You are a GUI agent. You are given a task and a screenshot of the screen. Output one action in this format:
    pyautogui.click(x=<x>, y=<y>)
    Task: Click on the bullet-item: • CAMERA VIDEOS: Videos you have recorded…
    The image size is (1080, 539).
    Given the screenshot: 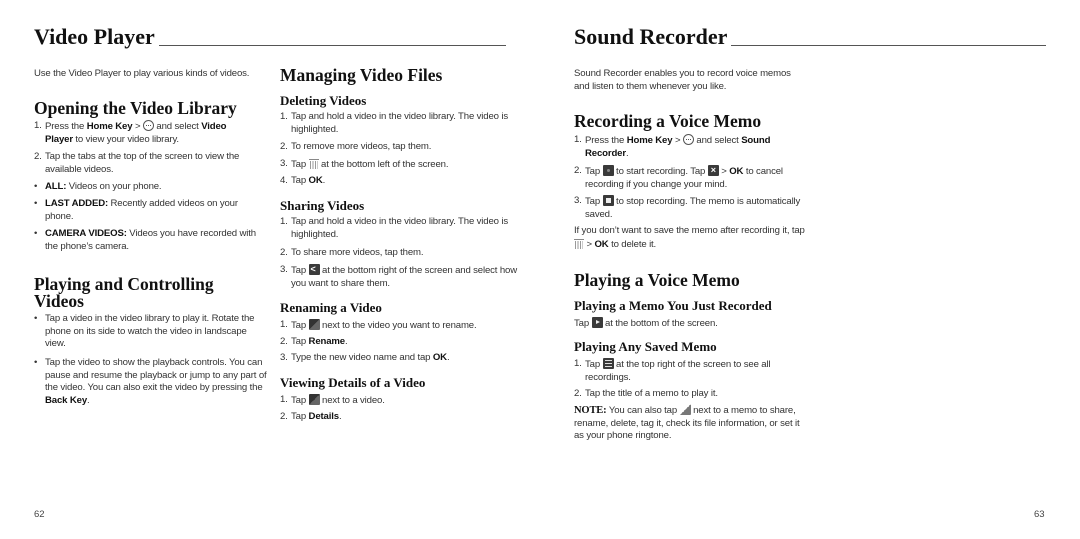 What is the action you would take?
    pyautogui.click(x=145, y=240)
    